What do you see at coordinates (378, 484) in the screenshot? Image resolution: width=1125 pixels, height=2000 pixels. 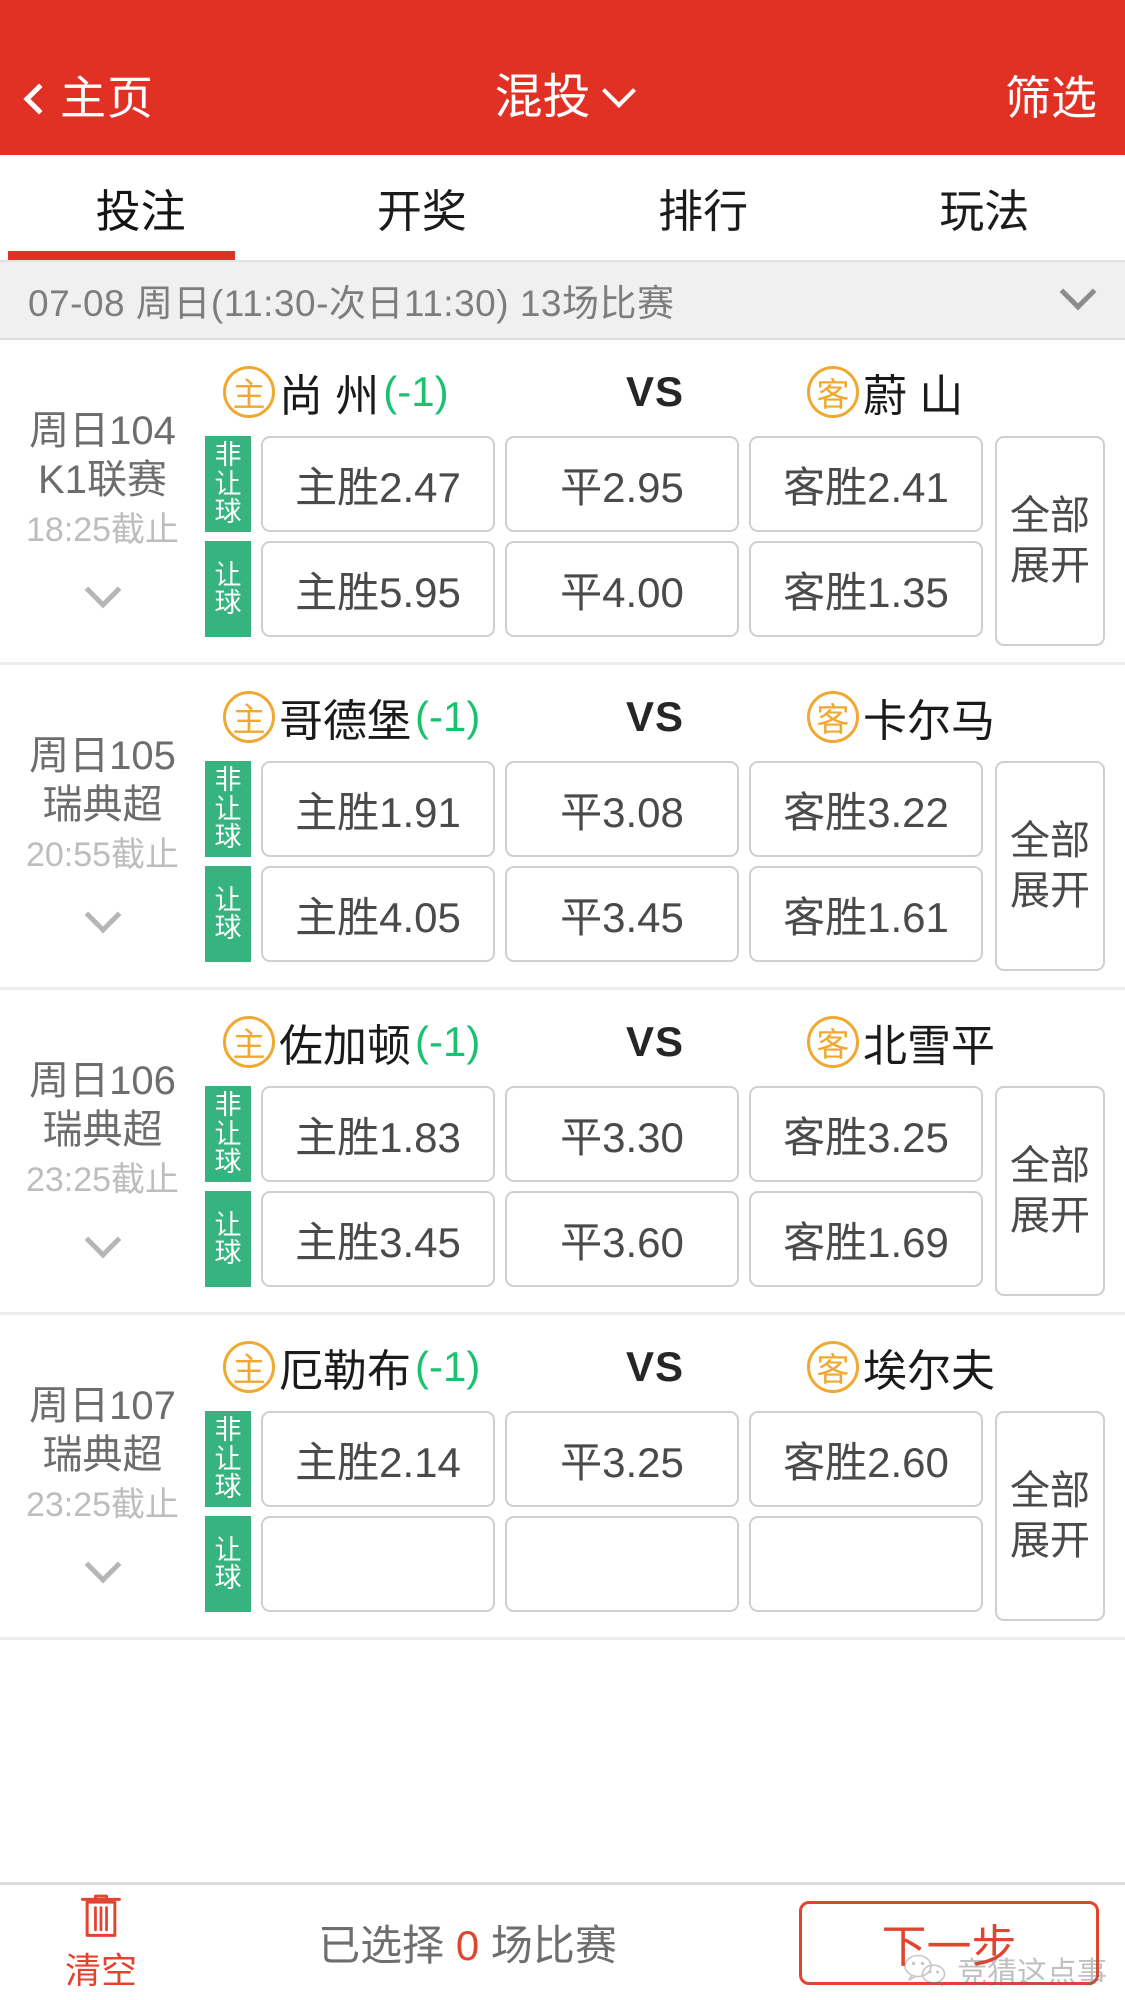 I see `odds-home-win: 主胜2.47` at bounding box center [378, 484].